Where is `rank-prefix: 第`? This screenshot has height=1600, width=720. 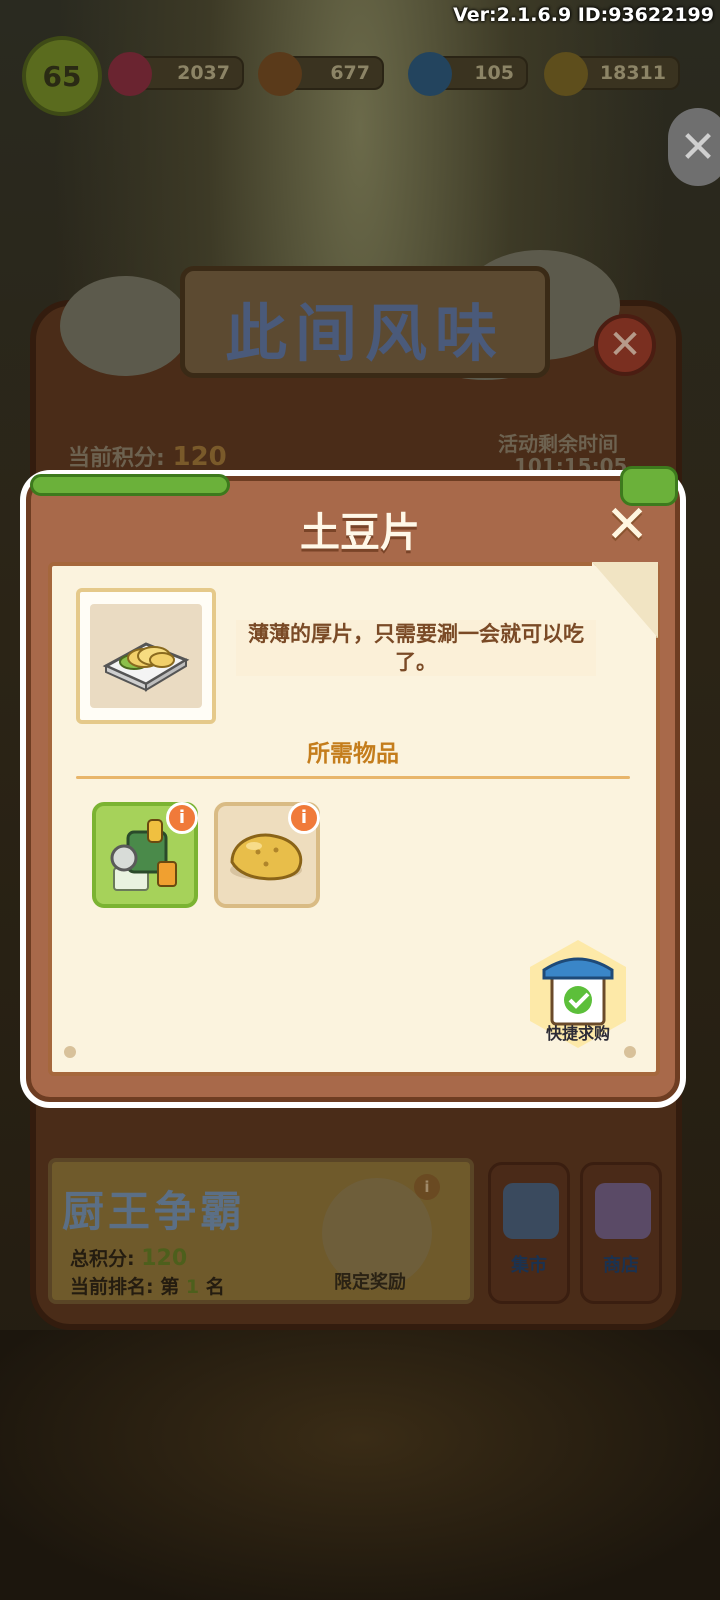 rank-prefix: 第 is located at coordinates (170, 1287).